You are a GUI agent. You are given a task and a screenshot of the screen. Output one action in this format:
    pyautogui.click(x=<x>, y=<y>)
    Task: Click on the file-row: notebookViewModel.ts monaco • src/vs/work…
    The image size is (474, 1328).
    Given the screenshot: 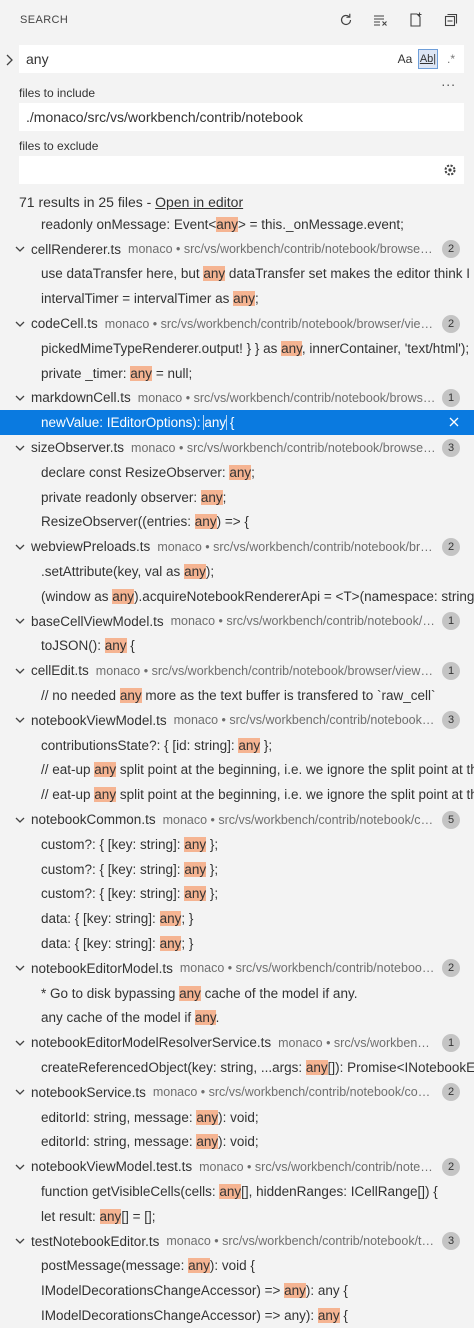 What is the action you would take?
    pyautogui.click(x=237, y=720)
    